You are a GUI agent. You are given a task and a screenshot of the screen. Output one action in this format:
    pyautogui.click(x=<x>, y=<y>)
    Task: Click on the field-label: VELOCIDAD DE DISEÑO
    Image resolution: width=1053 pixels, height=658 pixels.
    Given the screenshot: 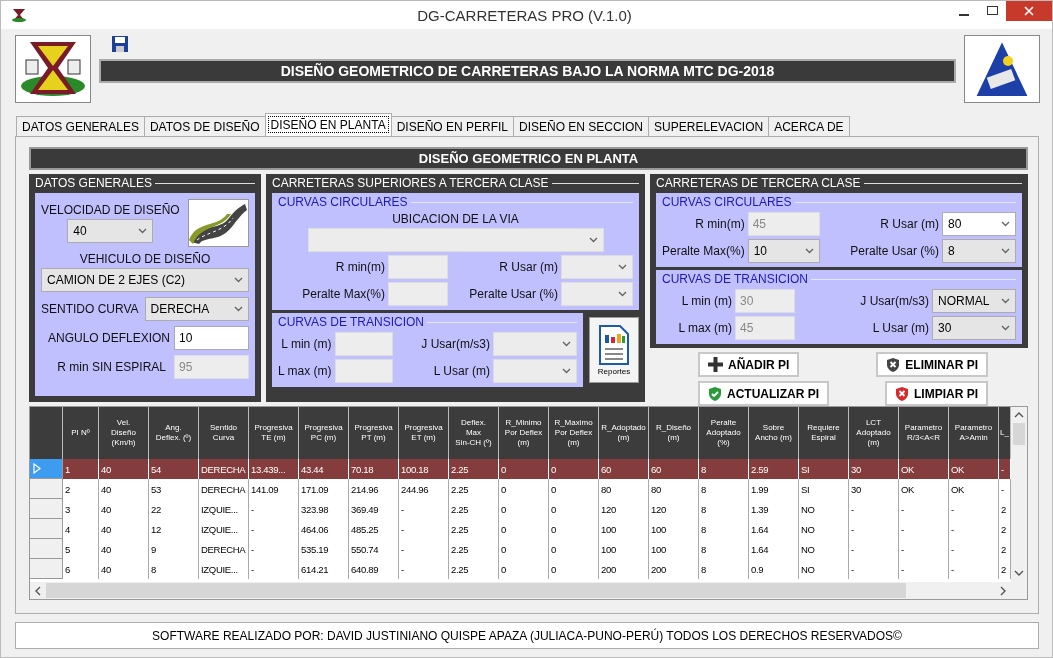 What is the action you would take?
    pyautogui.click(x=110, y=210)
    